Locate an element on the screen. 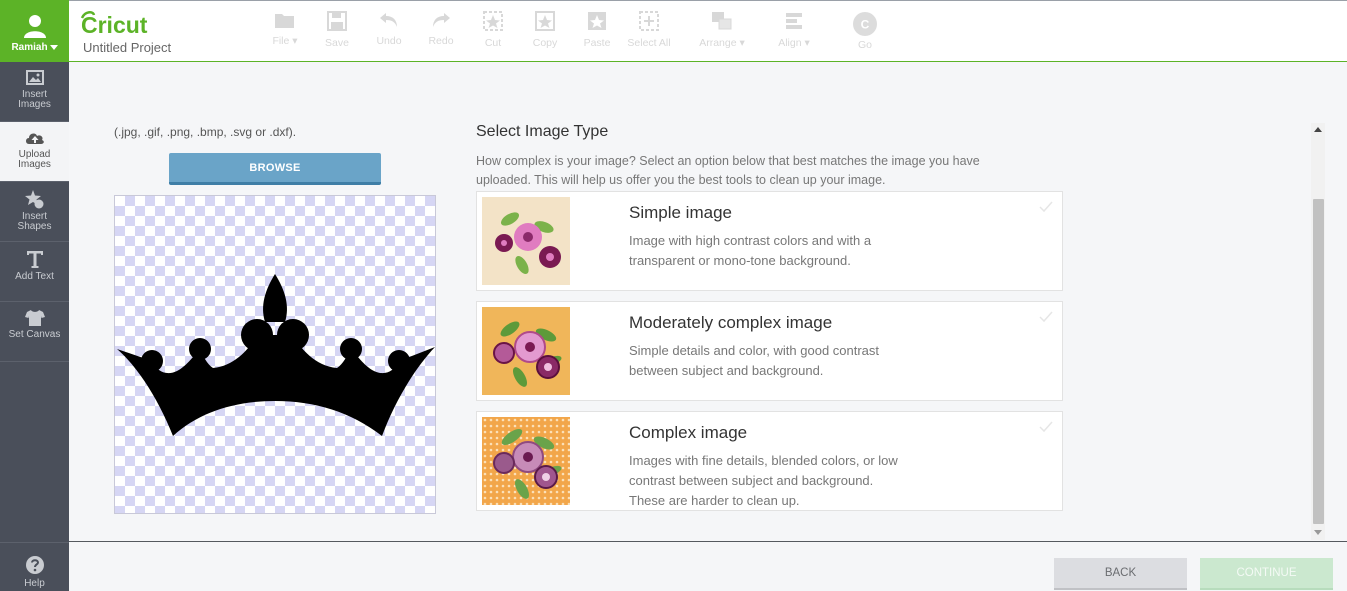  sidebar-item-insert-images: Insert Images is located at coordinates (34, 92).